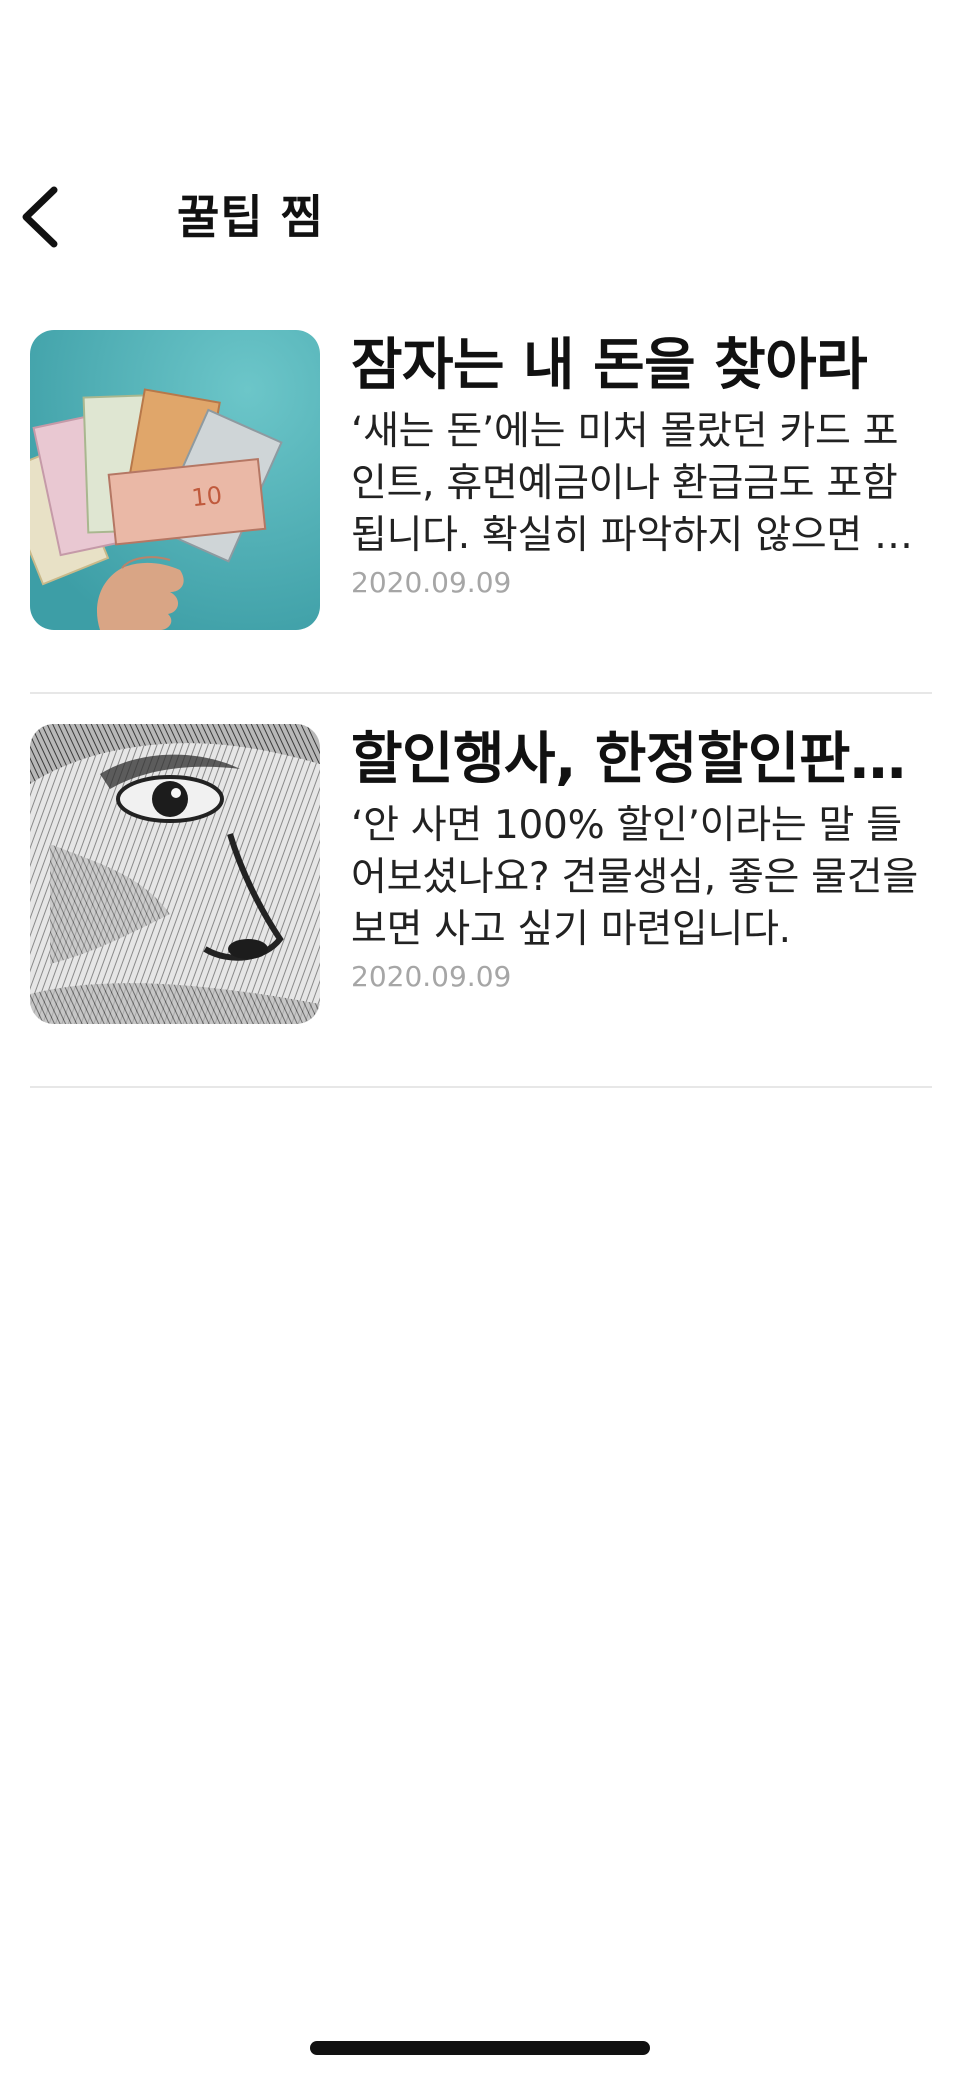 The image size is (960, 2079). What do you see at coordinates (480, 215) in the screenshot?
I see `header: 꿀팁 찜` at bounding box center [480, 215].